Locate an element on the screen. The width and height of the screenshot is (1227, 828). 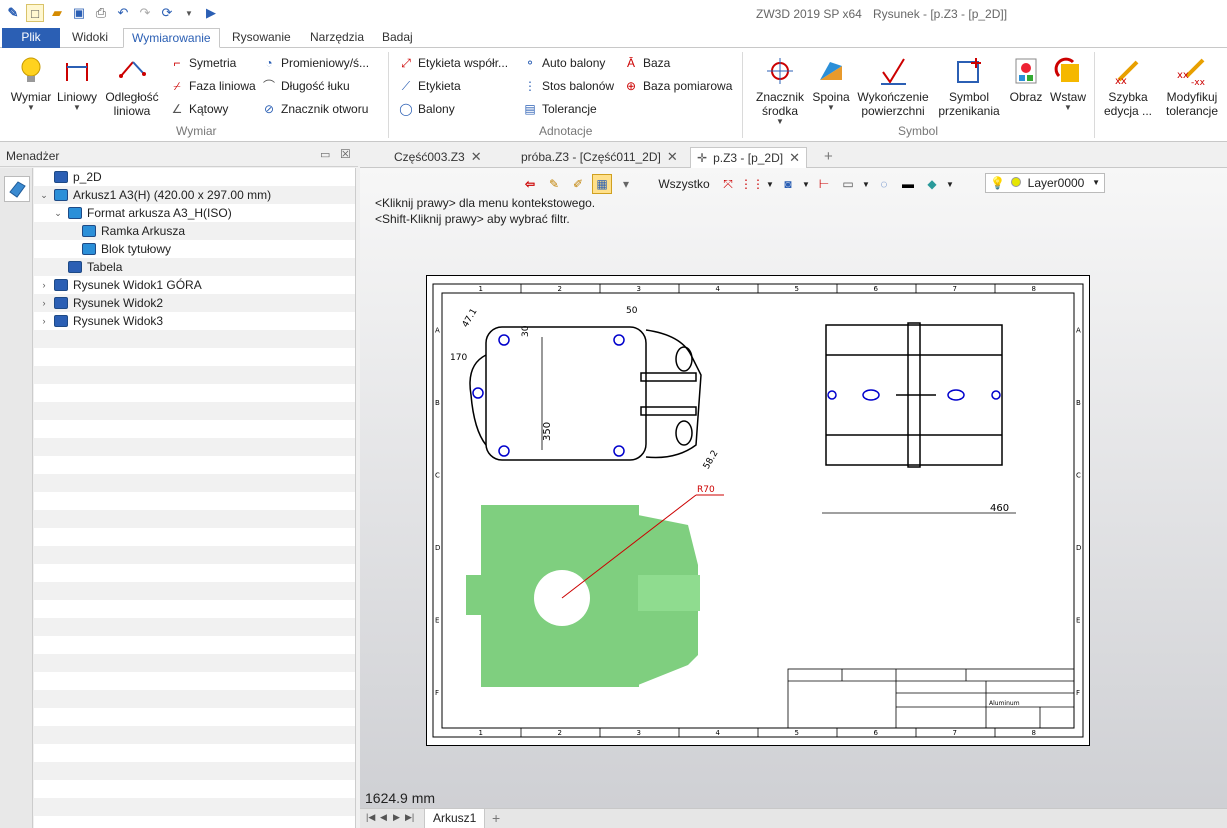
insert-button: Wstaw ▼ is located at coordinates (1068, 83).